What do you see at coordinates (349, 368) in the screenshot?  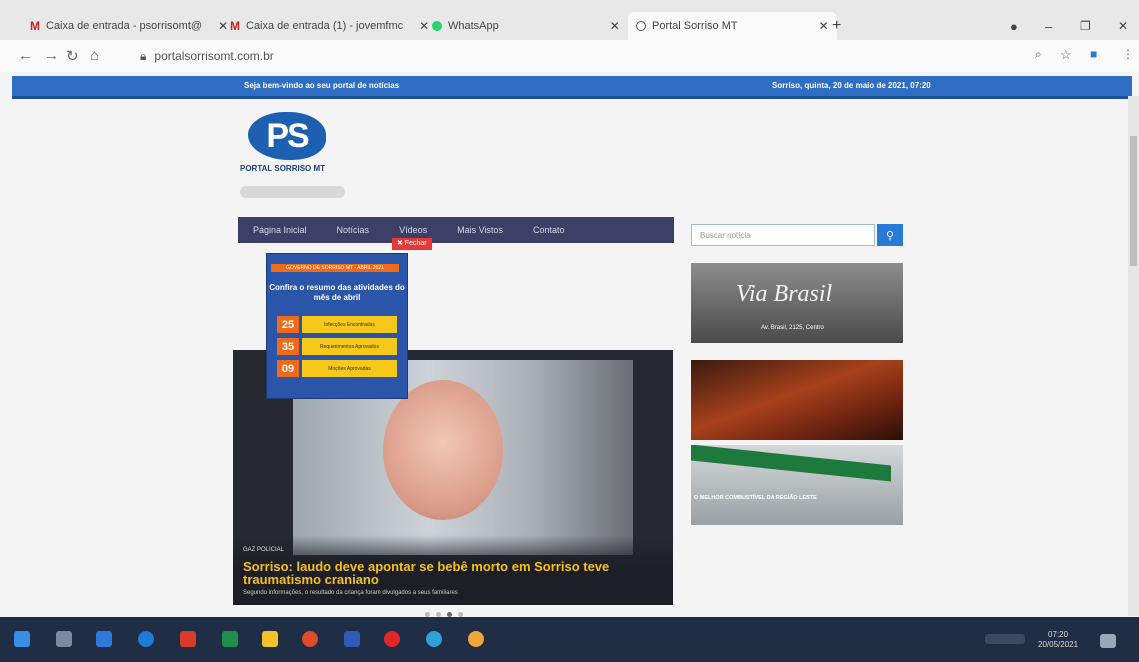 I see `stat-label: Moções Aprovadas` at bounding box center [349, 368].